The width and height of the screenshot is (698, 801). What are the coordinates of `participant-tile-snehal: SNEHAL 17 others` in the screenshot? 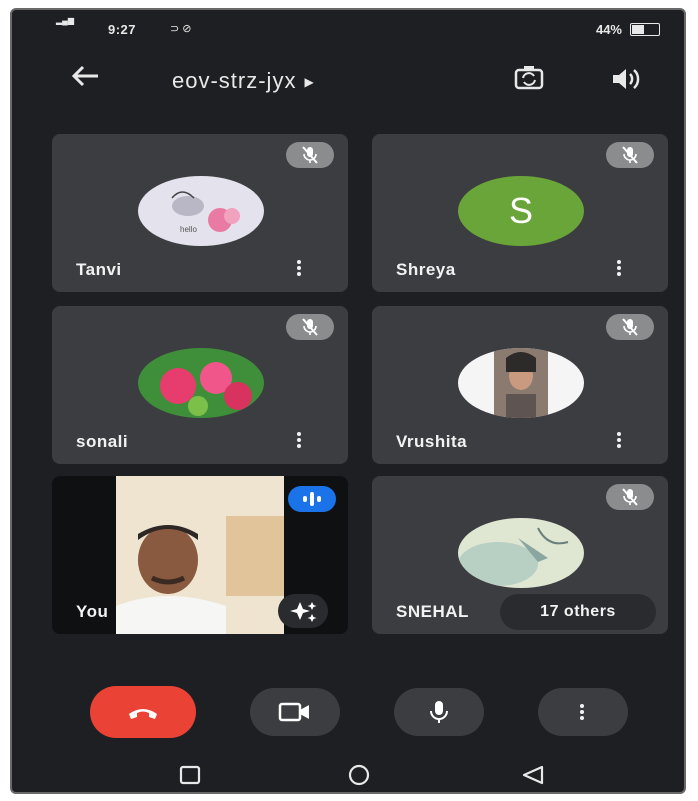 It's located at (520, 555).